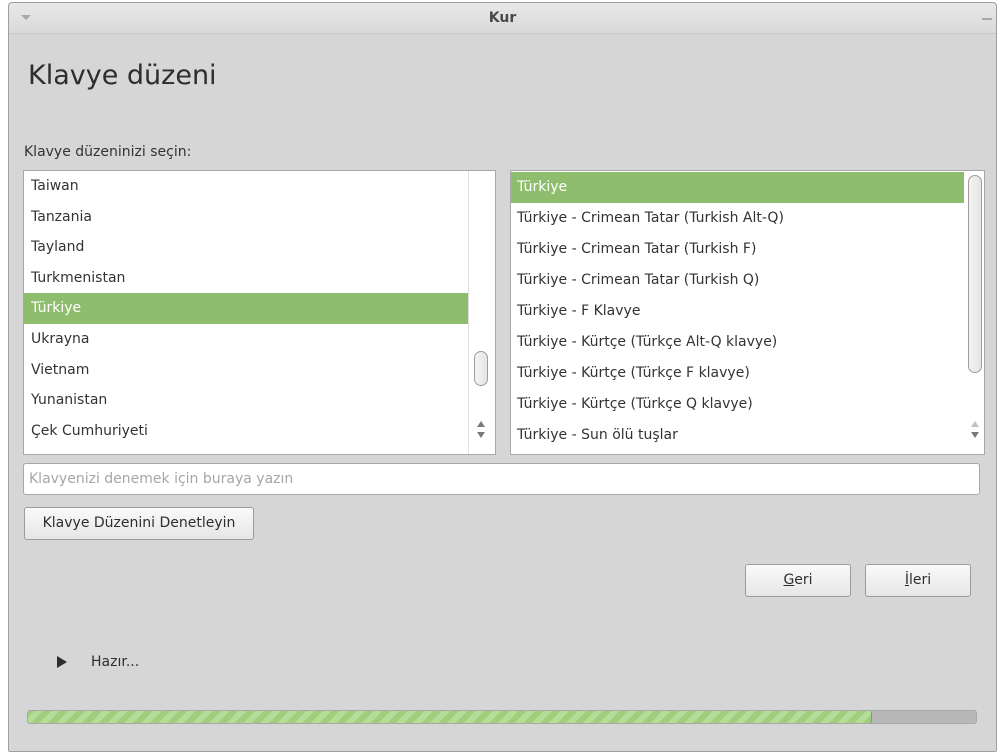 This screenshot has width=1005, height=756. I want to click on install-progress-bar, so click(502, 717).